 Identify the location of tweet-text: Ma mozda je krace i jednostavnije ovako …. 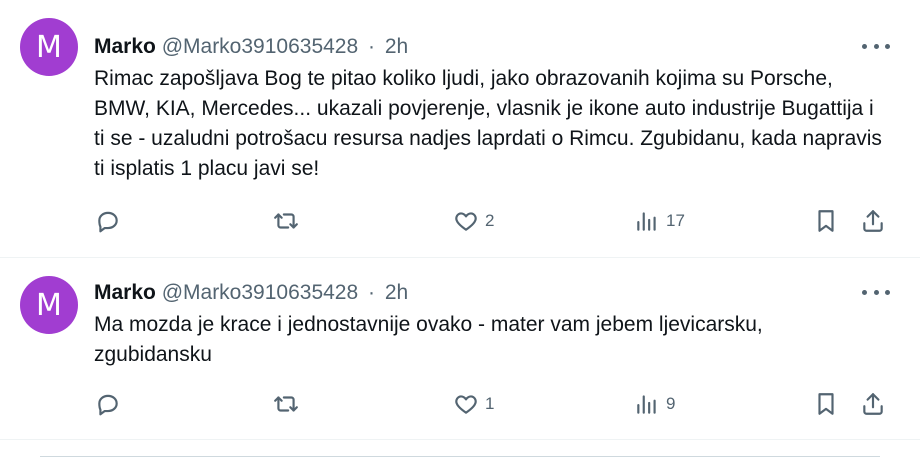
(428, 339).